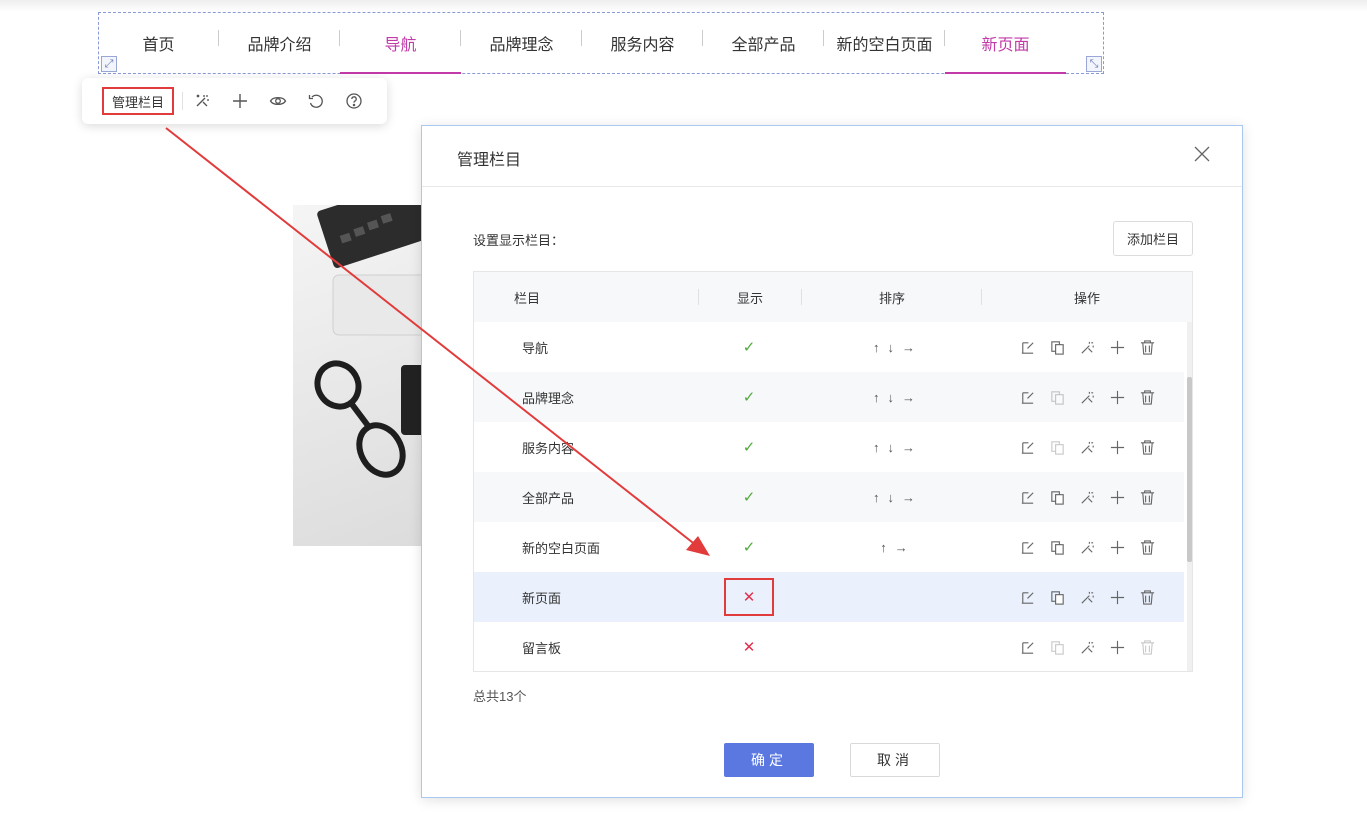 The height and width of the screenshot is (838, 1367). I want to click on nav-item: 导航, so click(400, 43).